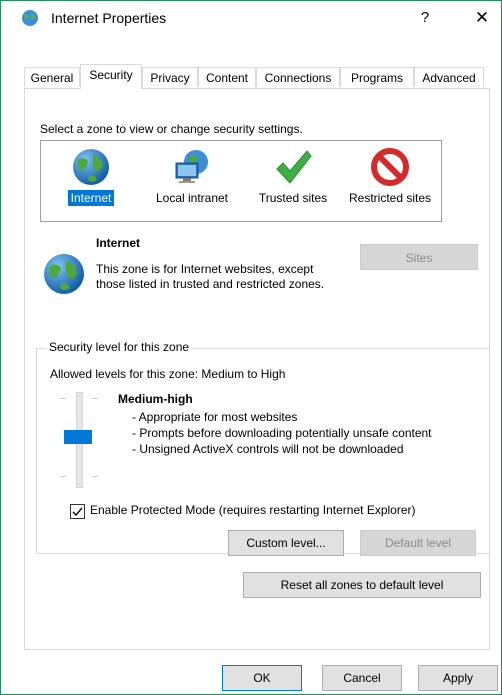 This screenshot has height=695, width=502. What do you see at coordinates (119, 347) in the screenshot?
I see `security-level-legend: Security level for this zone` at bounding box center [119, 347].